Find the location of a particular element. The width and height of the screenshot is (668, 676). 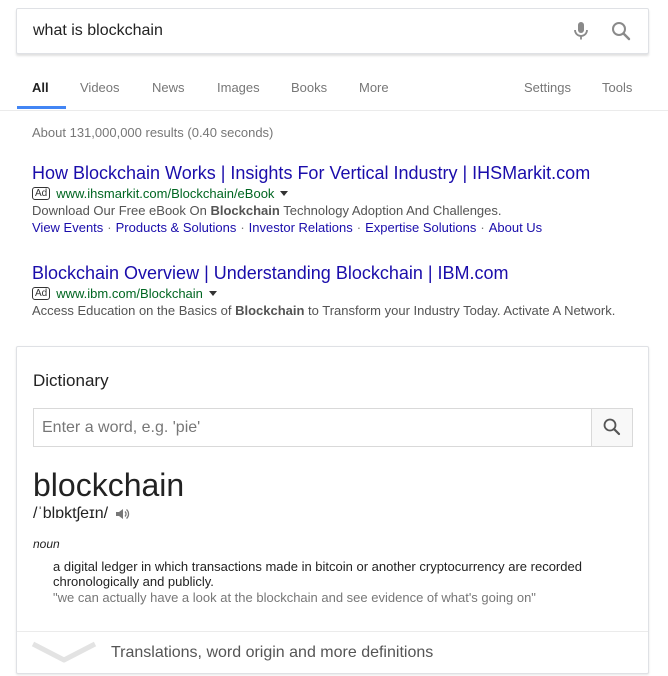

sitelink-about-us: About Us is located at coordinates (515, 227).